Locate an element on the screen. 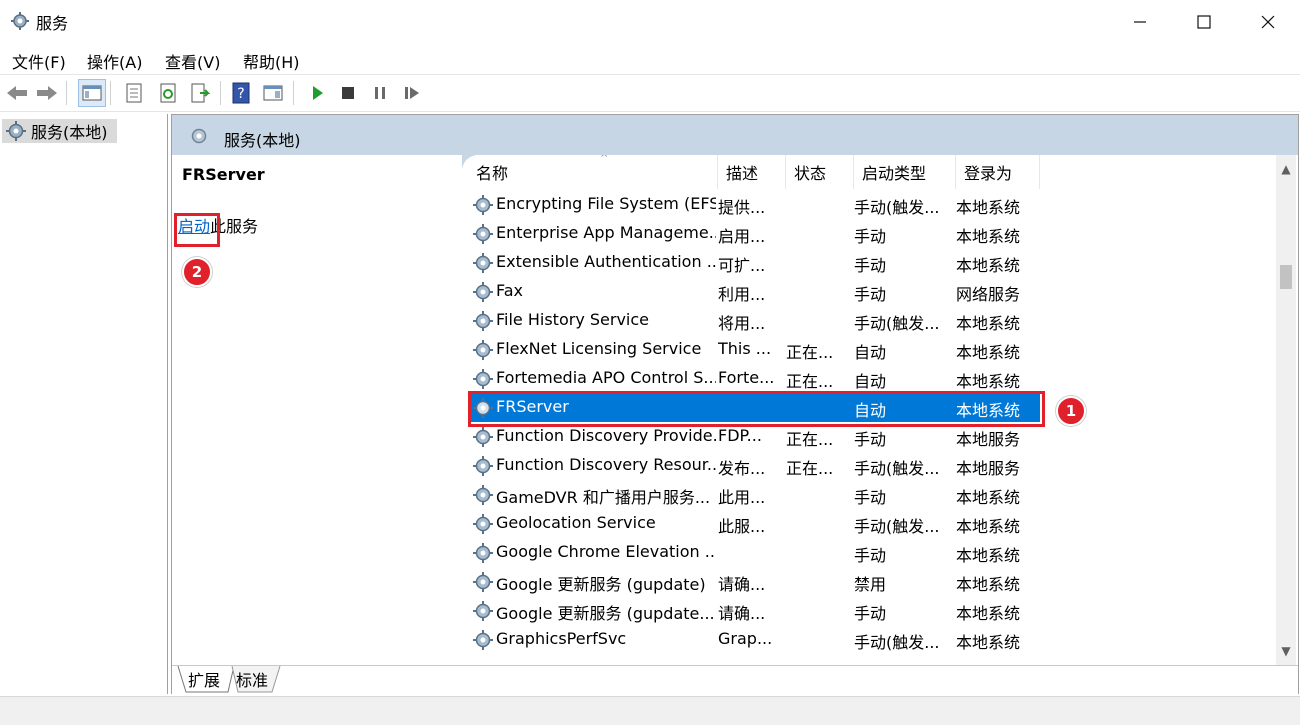  annotation-badge-2: 2 is located at coordinates (197, 272).